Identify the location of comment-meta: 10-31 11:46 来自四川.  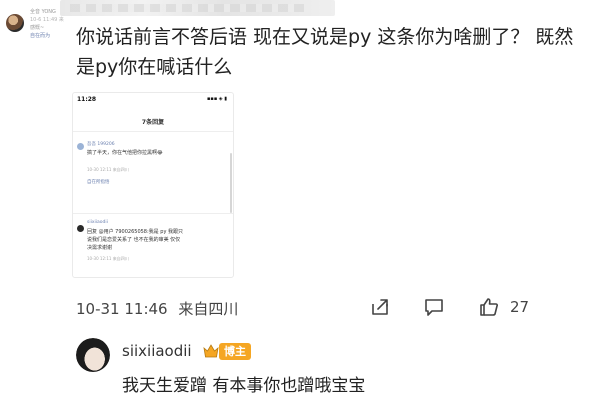
(157, 308).